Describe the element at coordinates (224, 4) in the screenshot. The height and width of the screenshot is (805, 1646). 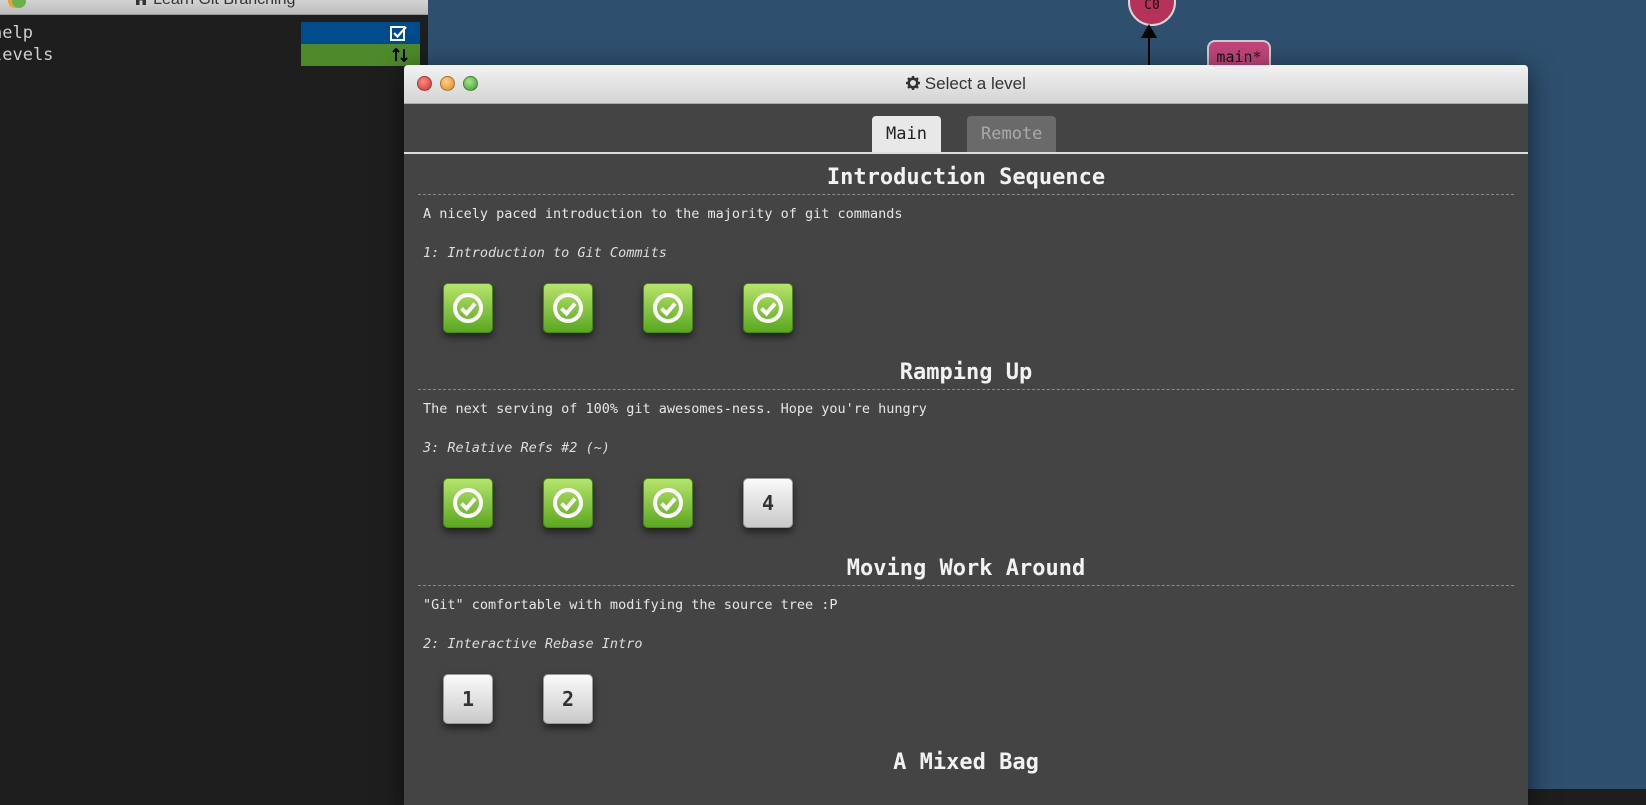
I see `terminal-title-text: Learn Git Branching` at that location.